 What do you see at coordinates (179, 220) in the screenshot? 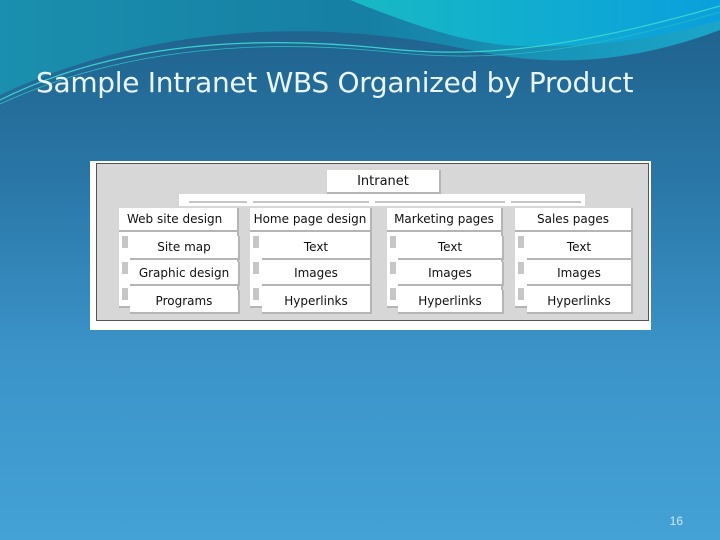
I see `wbs-group-node: Web site design` at bounding box center [179, 220].